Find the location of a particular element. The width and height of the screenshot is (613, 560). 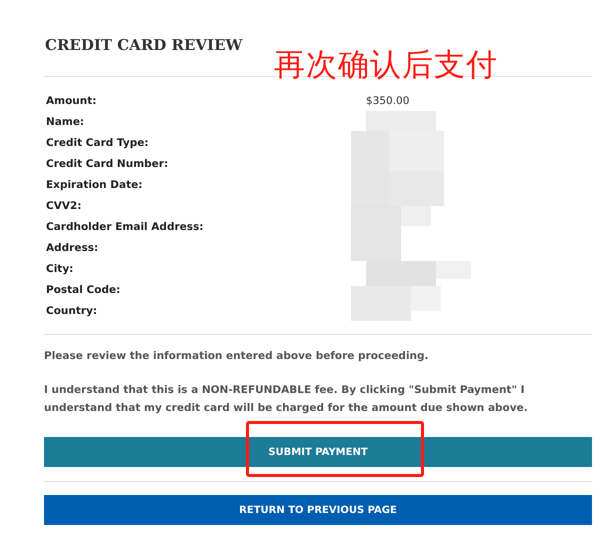

notice-text: Please review the information entered above before proceeding. is located at coordinates (237, 356).